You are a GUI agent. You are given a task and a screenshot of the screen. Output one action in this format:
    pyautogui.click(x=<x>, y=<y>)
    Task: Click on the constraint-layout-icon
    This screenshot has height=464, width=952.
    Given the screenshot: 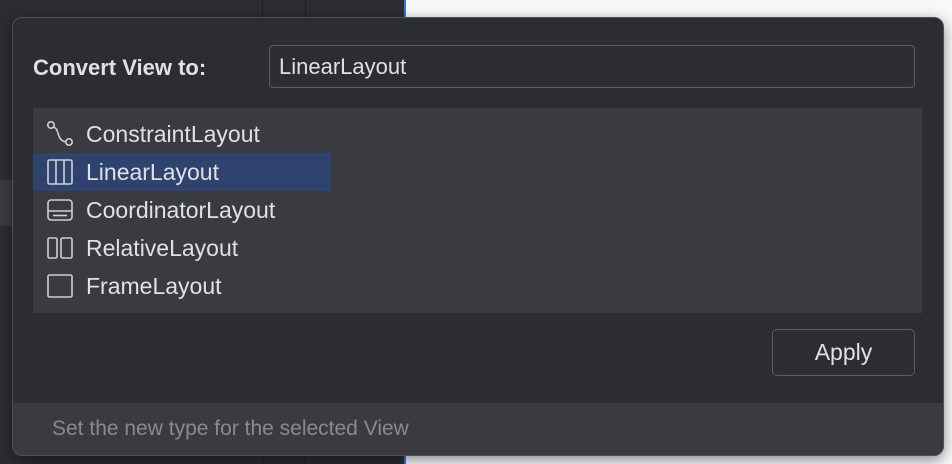 What is the action you would take?
    pyautogui.click(x=60, y=134)
    